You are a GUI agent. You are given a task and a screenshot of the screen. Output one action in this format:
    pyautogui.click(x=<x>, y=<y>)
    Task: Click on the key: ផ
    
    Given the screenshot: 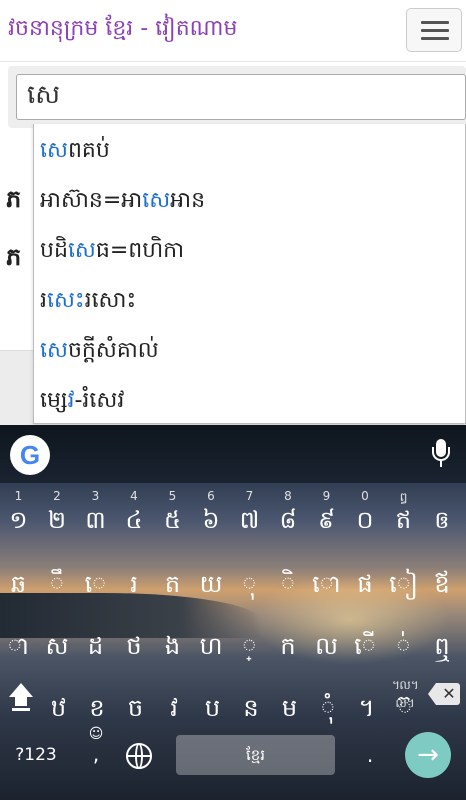 What is the action you would take?
    pyautogui.click(x=365, y=578)
    